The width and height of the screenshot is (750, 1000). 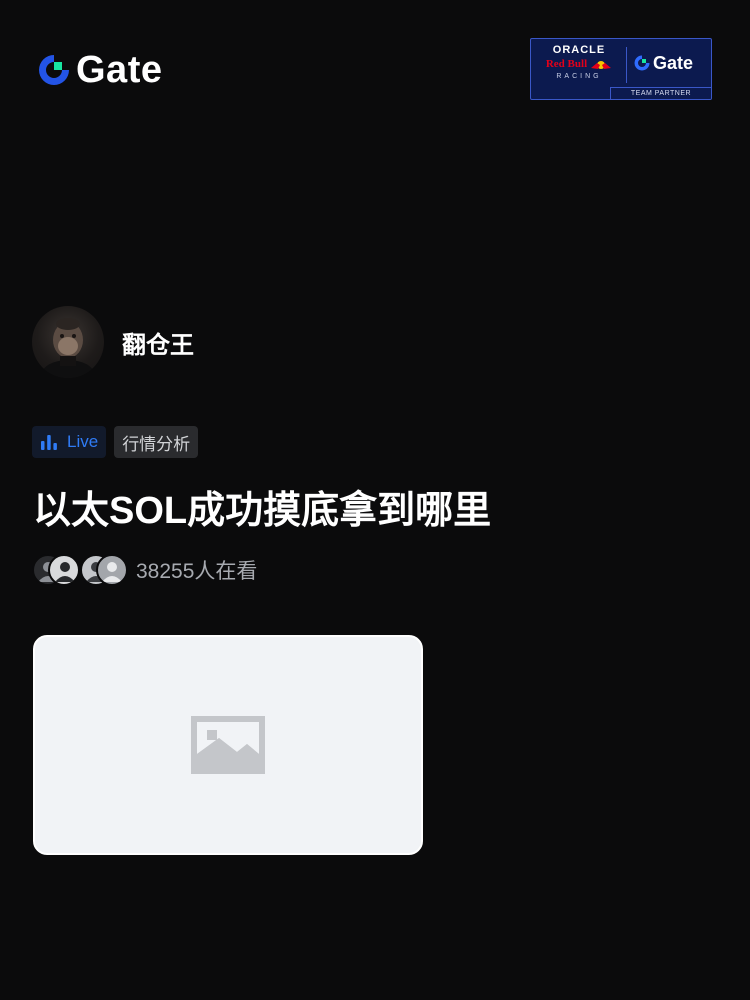 I want to click on team-partner-label: TEAM PARTNER, so click(x=660, y=93).